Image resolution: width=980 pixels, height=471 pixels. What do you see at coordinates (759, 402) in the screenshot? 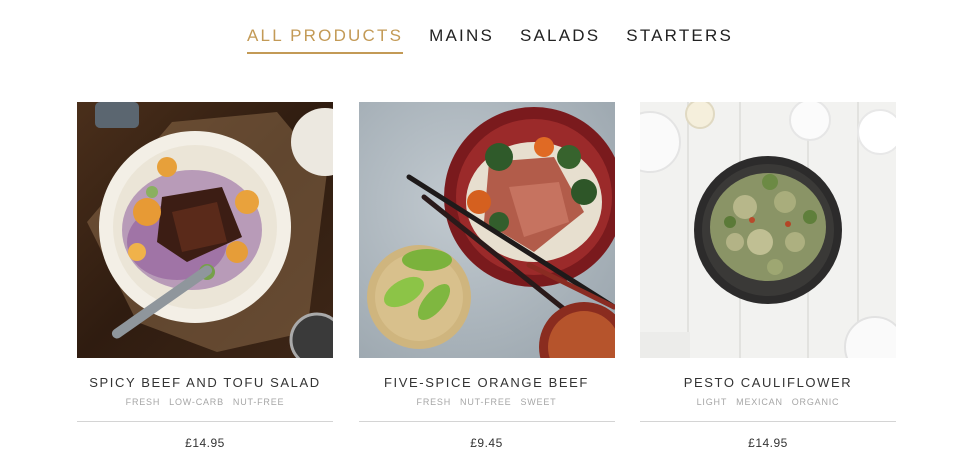
I see `product-tag: MEXICAN` at bounding box center [759, 402].